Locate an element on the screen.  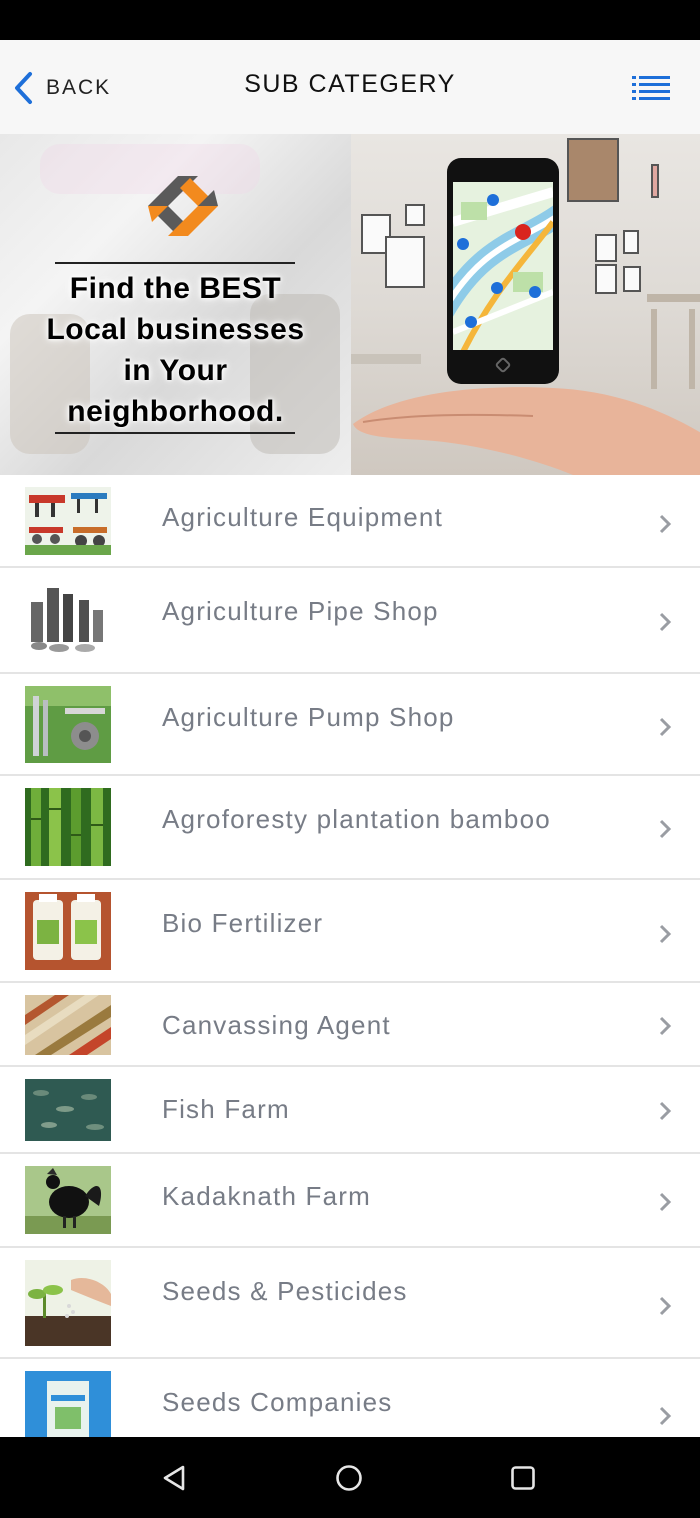
list-item: Agriculture Pipe Shop is located at coordinates (350, 621).